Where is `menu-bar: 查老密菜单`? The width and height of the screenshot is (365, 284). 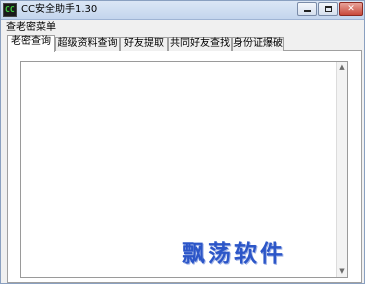
menu-bar: 查老密菜单 is located at coordinates (31, 27).